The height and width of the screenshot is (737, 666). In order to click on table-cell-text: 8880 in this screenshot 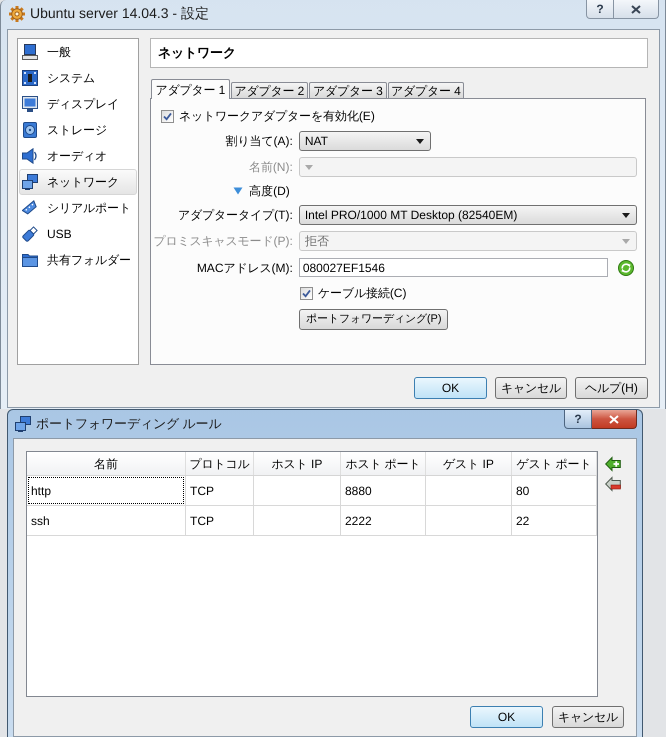, I will do `click(358, 491)`.